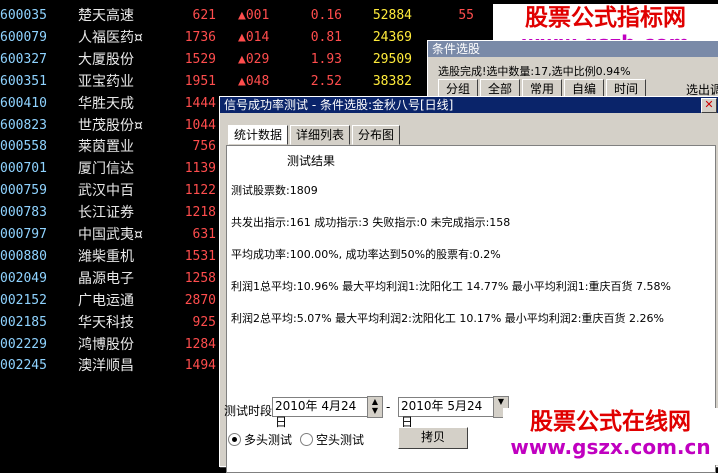 The height and width of the screenshot is (473, 718). Describe the element at coordinates (320, 135) in the screenshot. I see `tab-detail-list: 详细列表` at that location.